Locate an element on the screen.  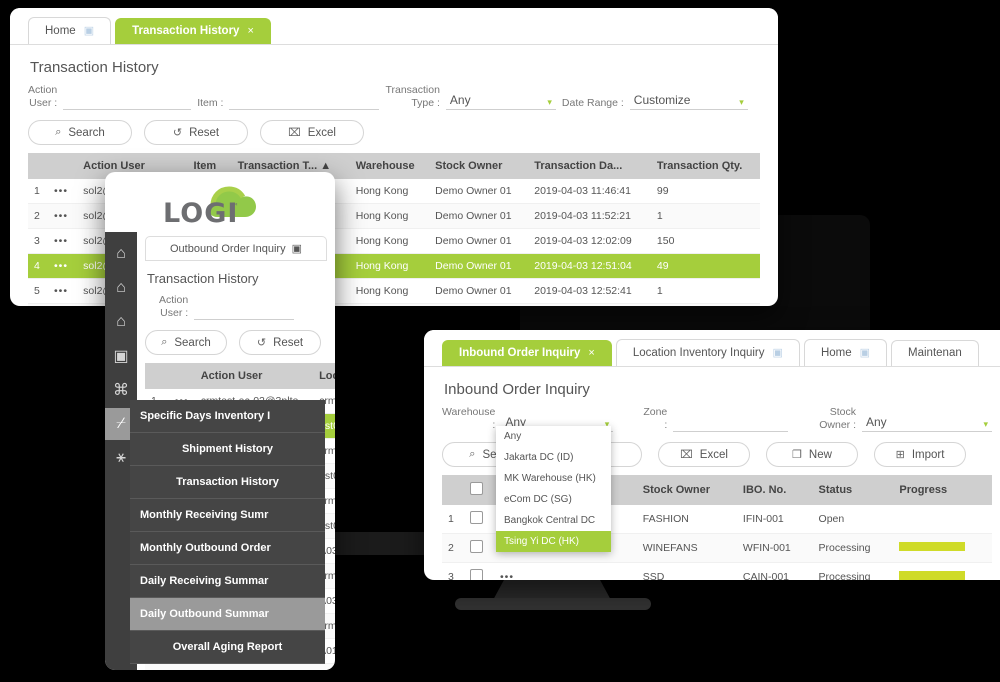
dropdown-option-ecom-dc-sg: eCom DC (SG) is located at coordinates (553, 499).